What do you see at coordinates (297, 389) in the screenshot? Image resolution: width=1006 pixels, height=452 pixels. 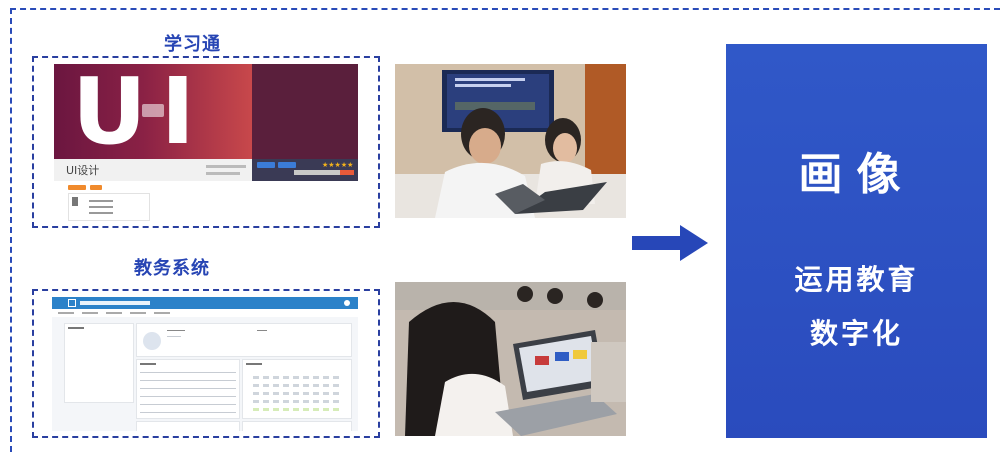 I see `schedule-panel` at bounding box center [297, 389].